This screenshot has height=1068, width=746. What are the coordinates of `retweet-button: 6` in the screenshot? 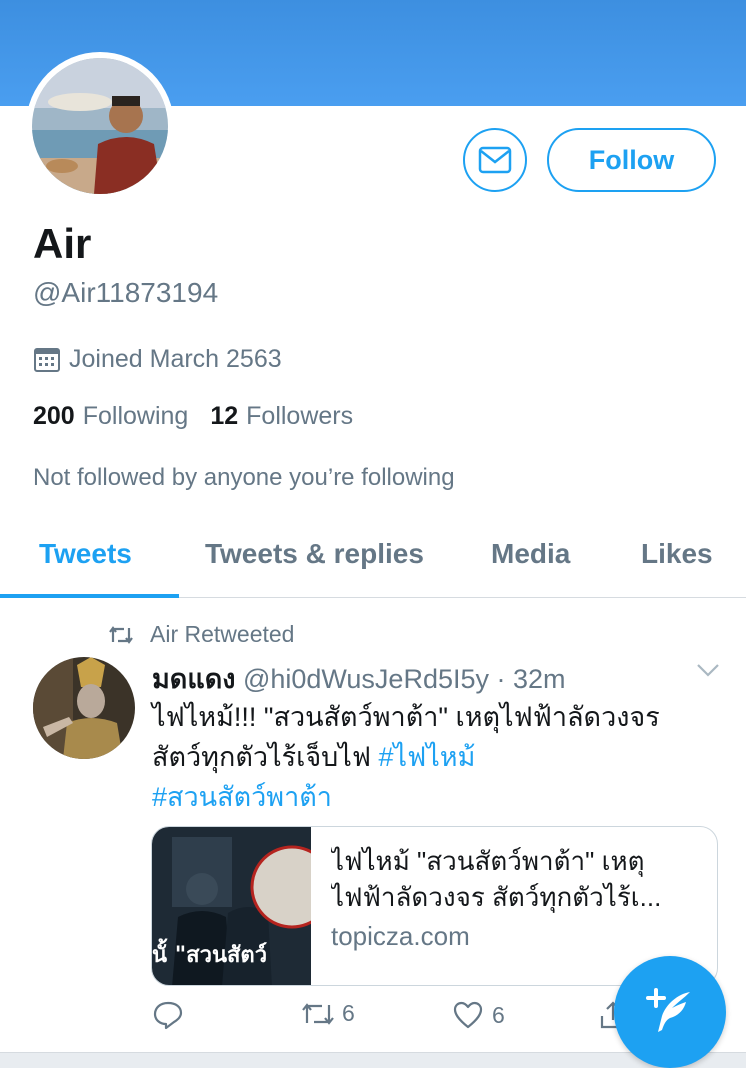 It's located at (327, 1013).